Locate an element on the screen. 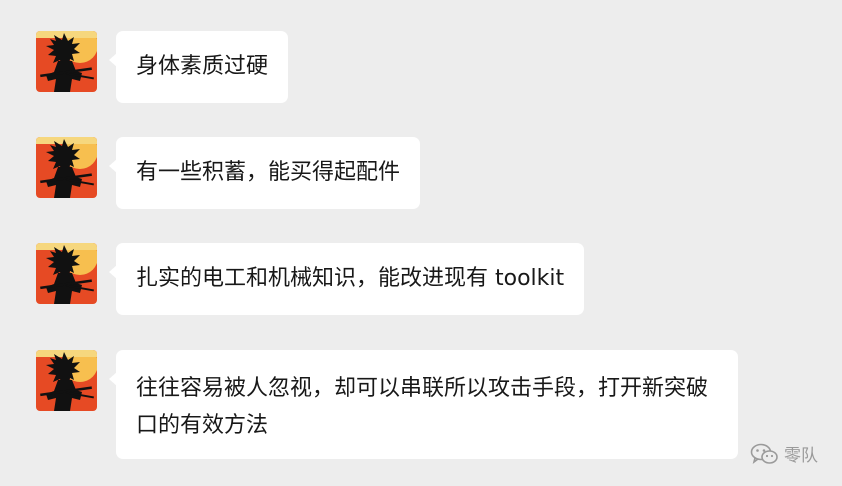 The width and height of the screenshot is (842, 486). wechat-logo-icon is located at coordinates (764, 453).